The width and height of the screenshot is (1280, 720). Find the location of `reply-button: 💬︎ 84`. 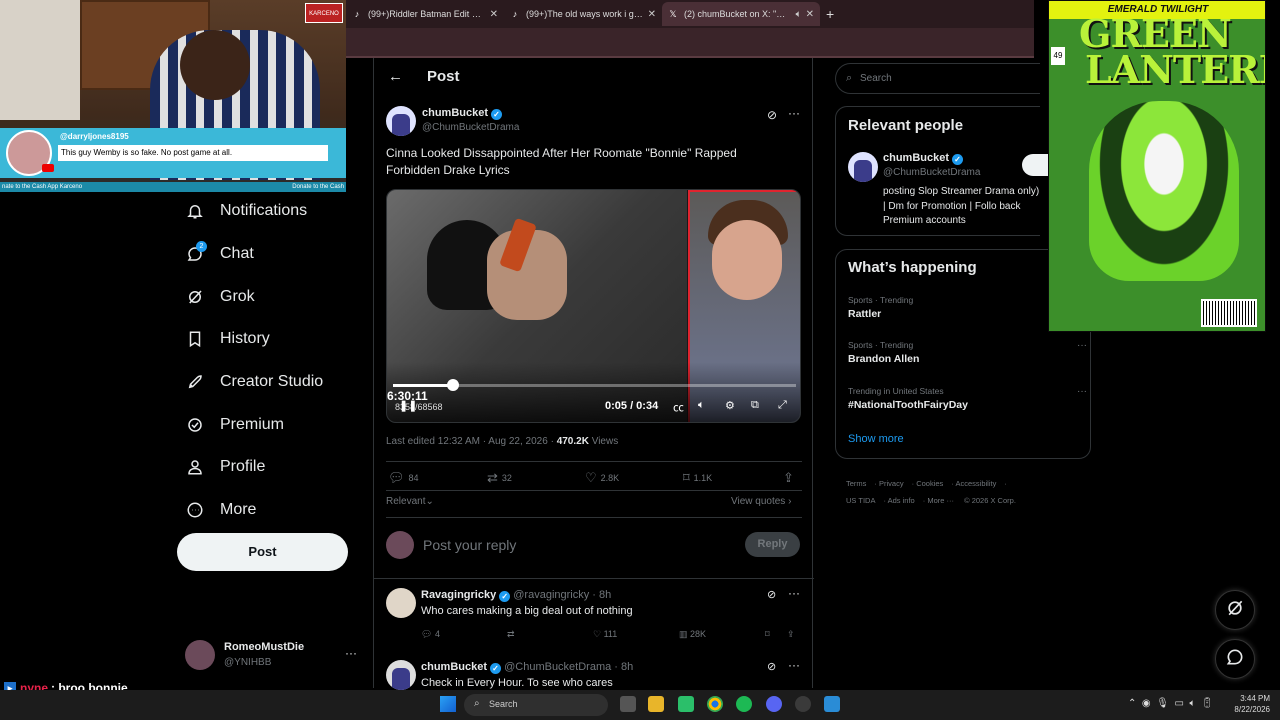

reply-button: 💬︎ 84 is located at coordinates (403, 478).